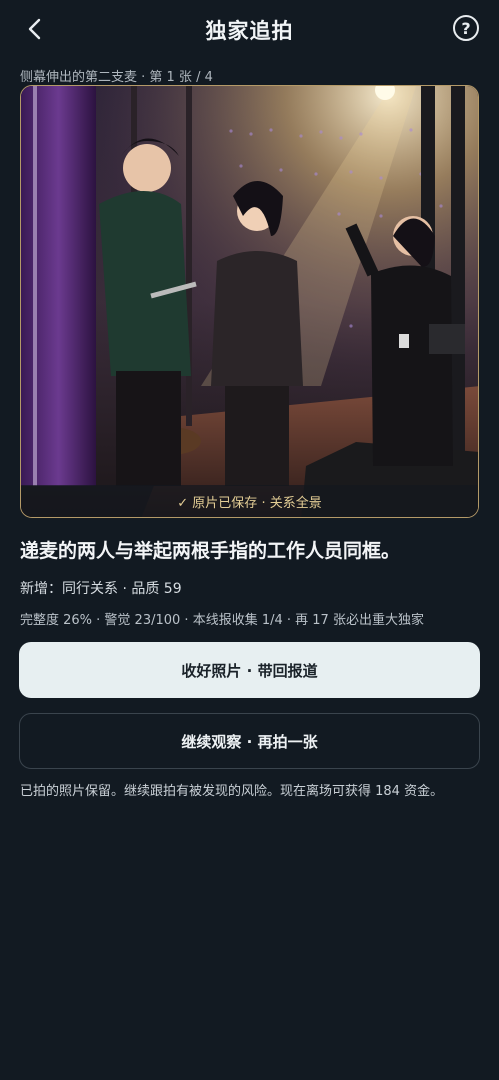  I want to click on page-title: 独家追拍, so click(249, 31).